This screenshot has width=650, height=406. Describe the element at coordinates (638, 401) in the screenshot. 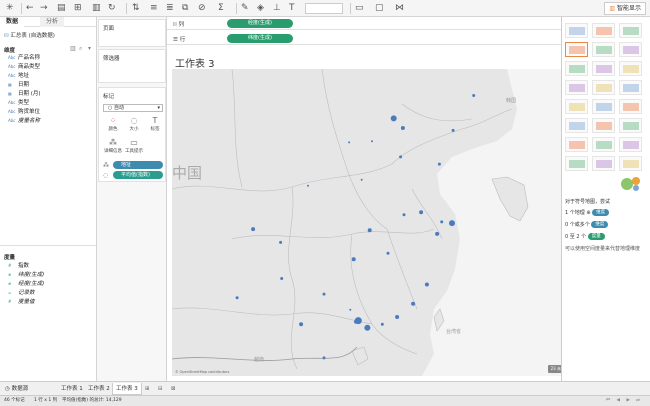

I see `nav-last-icon: ⏭` at that location.